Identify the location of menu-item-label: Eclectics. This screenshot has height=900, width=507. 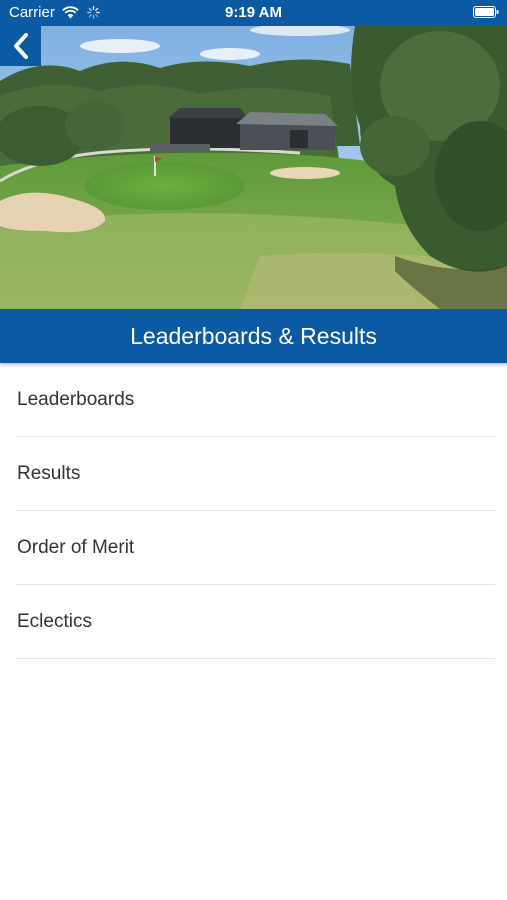
(54, 621).